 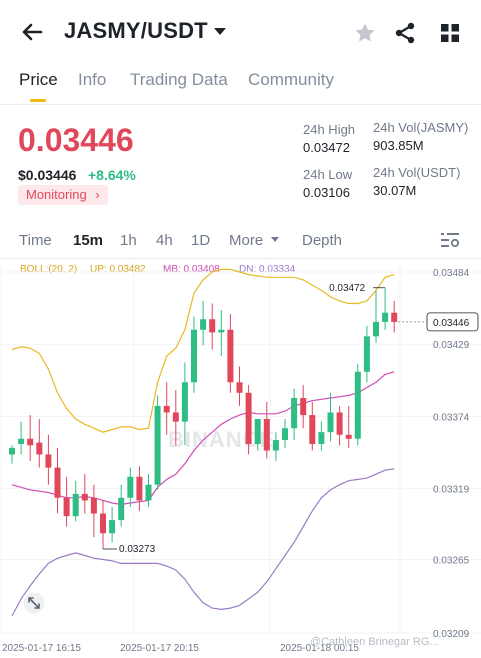 What do you see at coordinates (326, 147) in the screenshot?
I see `high-24h-value: 0.03472` at bounding box center [326, 147].